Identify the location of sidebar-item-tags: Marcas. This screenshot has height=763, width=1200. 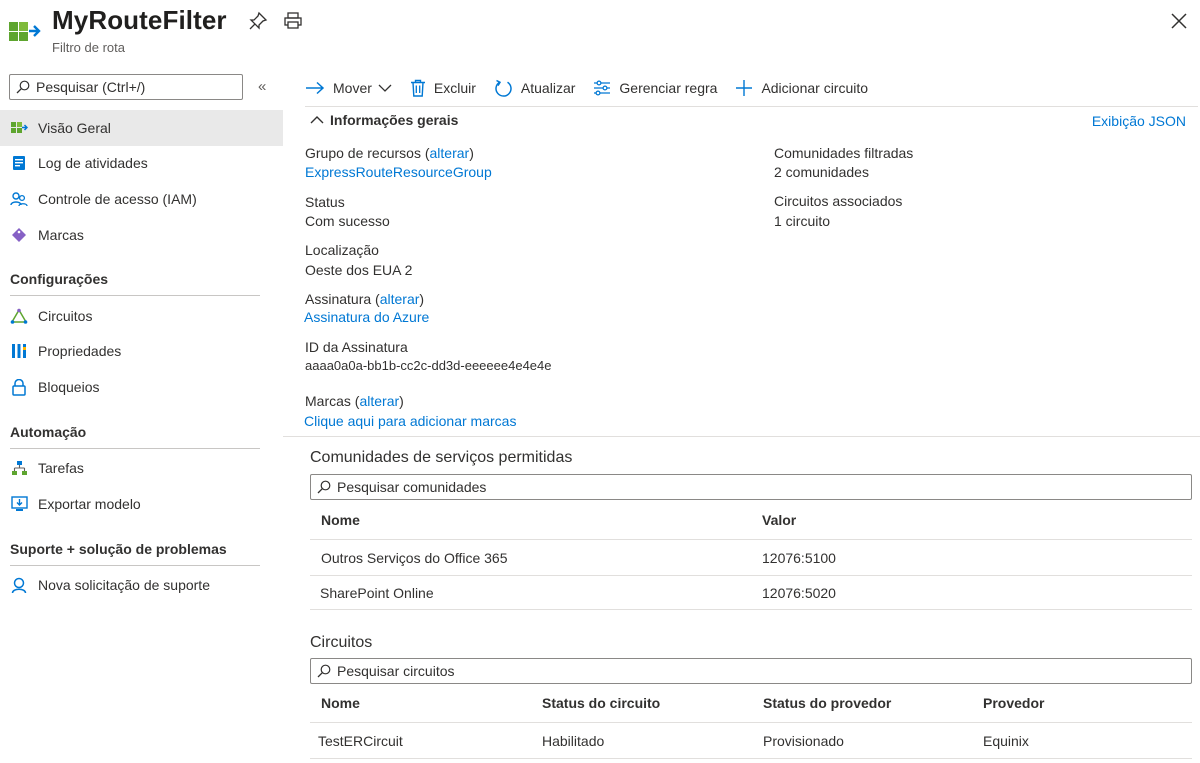
(141, 235).